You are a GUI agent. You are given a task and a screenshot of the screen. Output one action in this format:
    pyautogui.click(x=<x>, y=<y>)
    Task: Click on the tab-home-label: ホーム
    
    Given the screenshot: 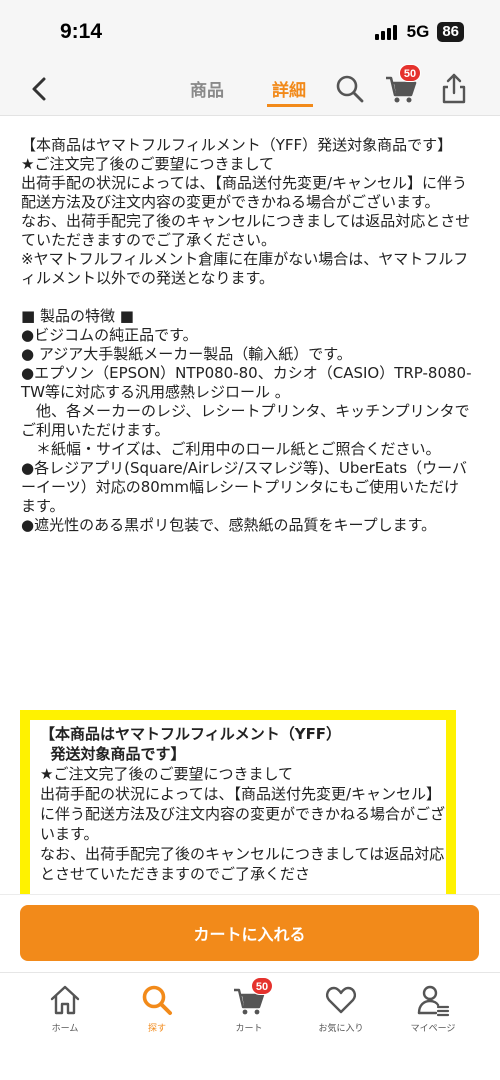 What is the action you would take?
    pyautogui.click(x=65, y=1029)
    